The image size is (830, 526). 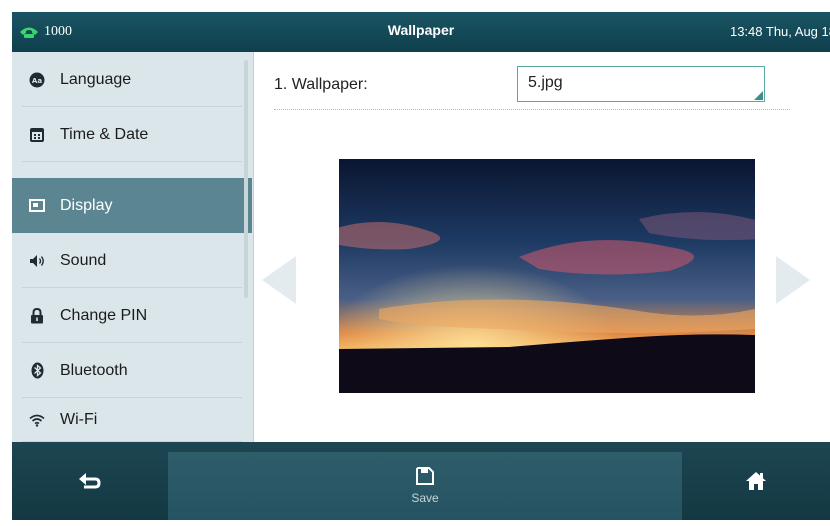 I want to click on bluetooth-icon, so click(x=37, y=371).